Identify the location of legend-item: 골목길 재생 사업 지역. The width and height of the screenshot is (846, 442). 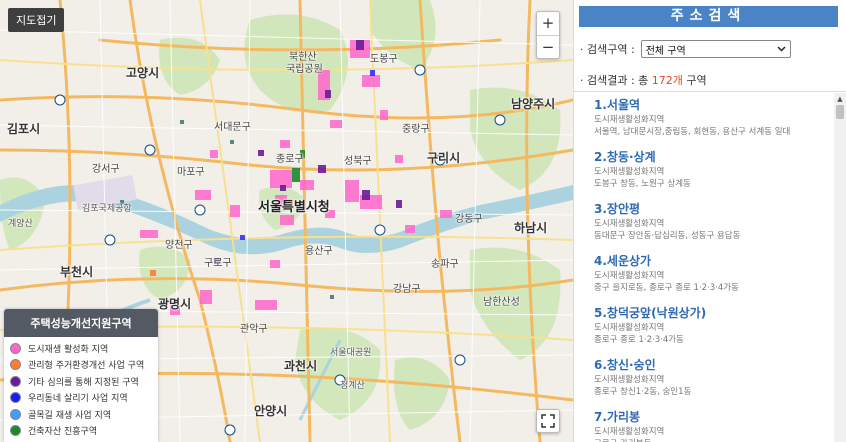
(81, 414).